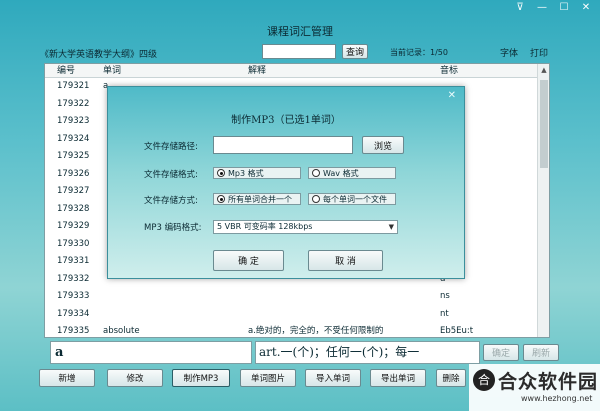 This screenshot has width=600, height=411. What do you see at coordinates (171, 201) in the screenshot?
I see `method-label: 文件存储方式:` at bounding box center [171, 201].